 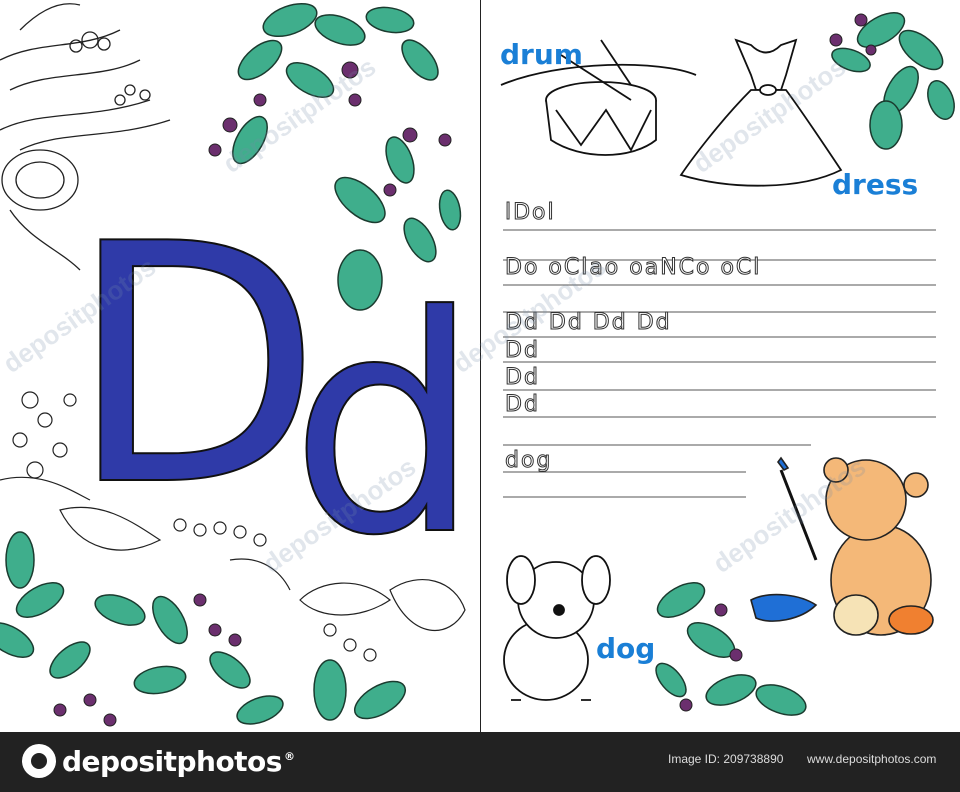 What do you see at coordinates (557, 628) in the screenshot?
I see `dog-drawing` at bounding box center [557, 628].